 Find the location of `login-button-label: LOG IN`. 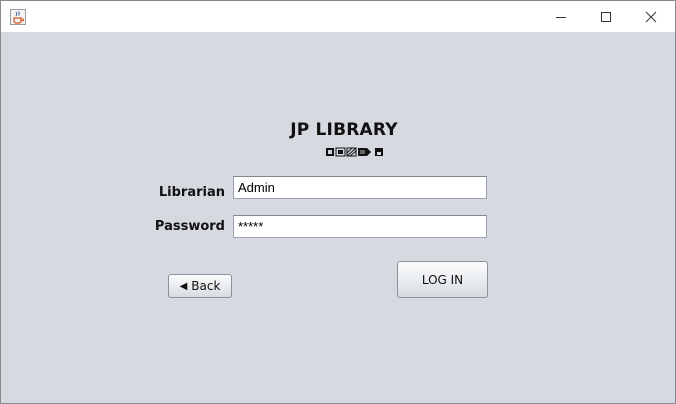

login-button-label: LOG IN is located at coordinates (442, 279).